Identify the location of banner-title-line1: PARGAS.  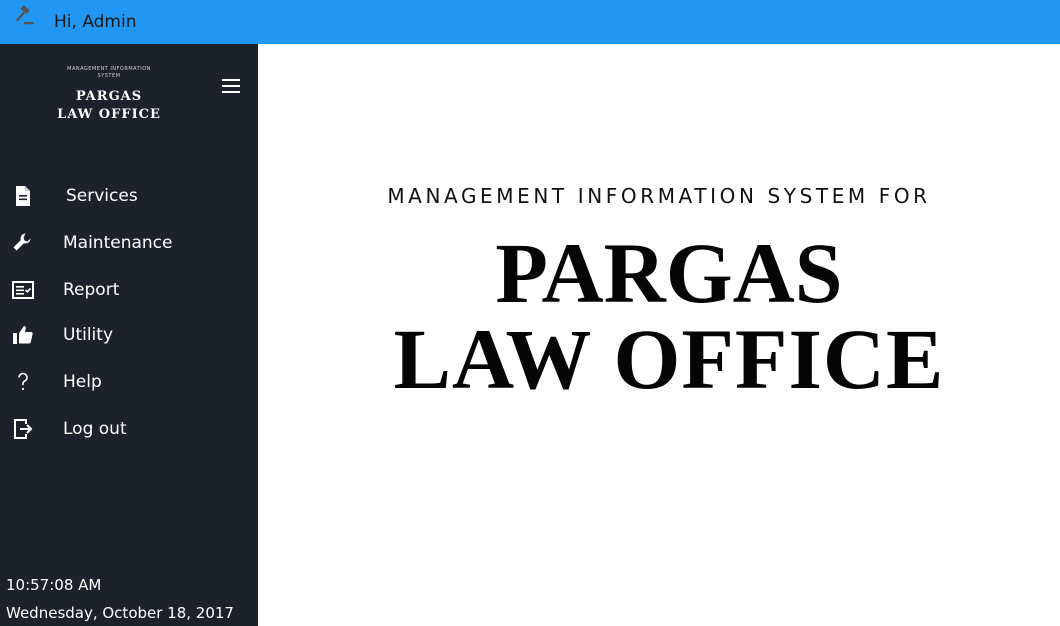
(669, 273).